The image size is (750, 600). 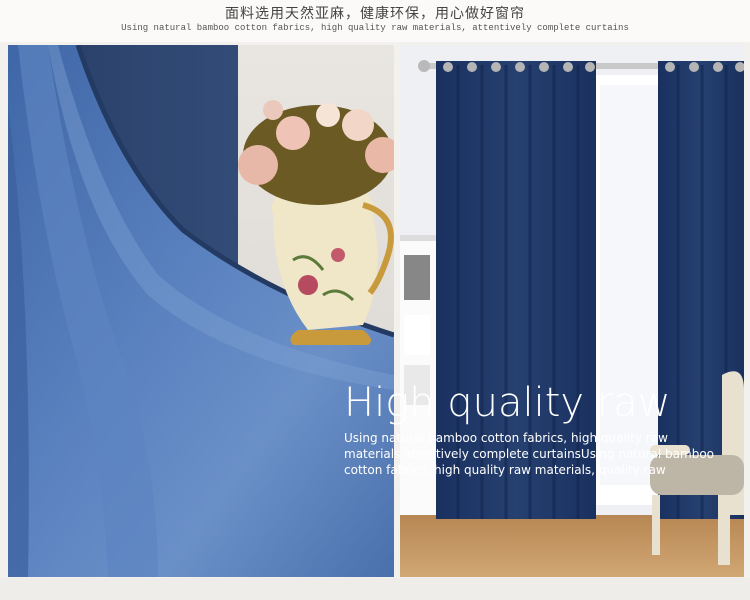 I want to click on overlay-title: High quality raw, so click(x=507, y=403).